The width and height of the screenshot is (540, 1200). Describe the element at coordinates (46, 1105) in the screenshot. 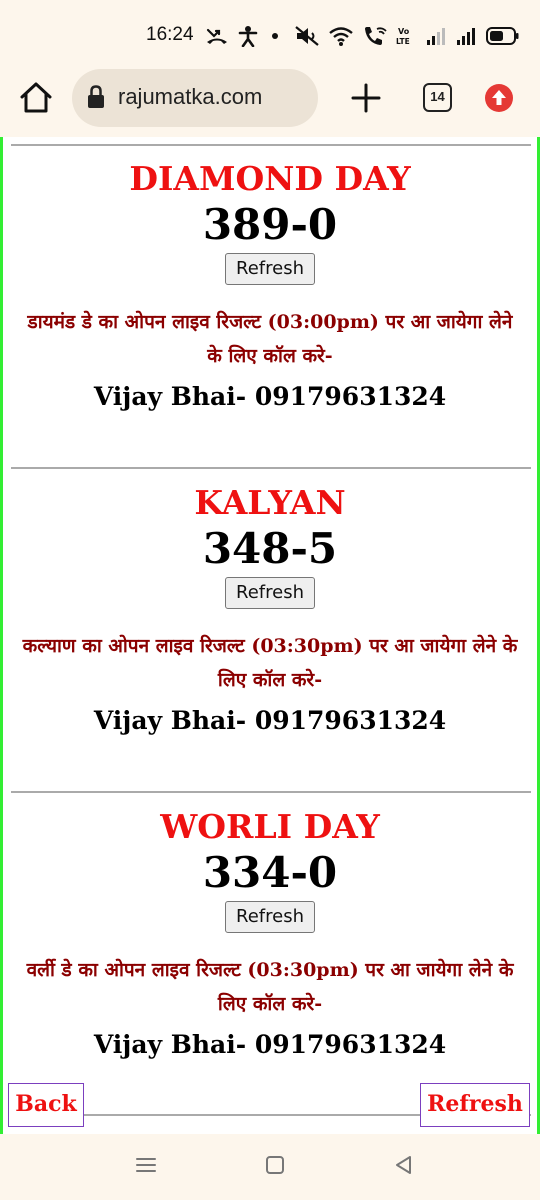

I see `back-button: Back` at that location.